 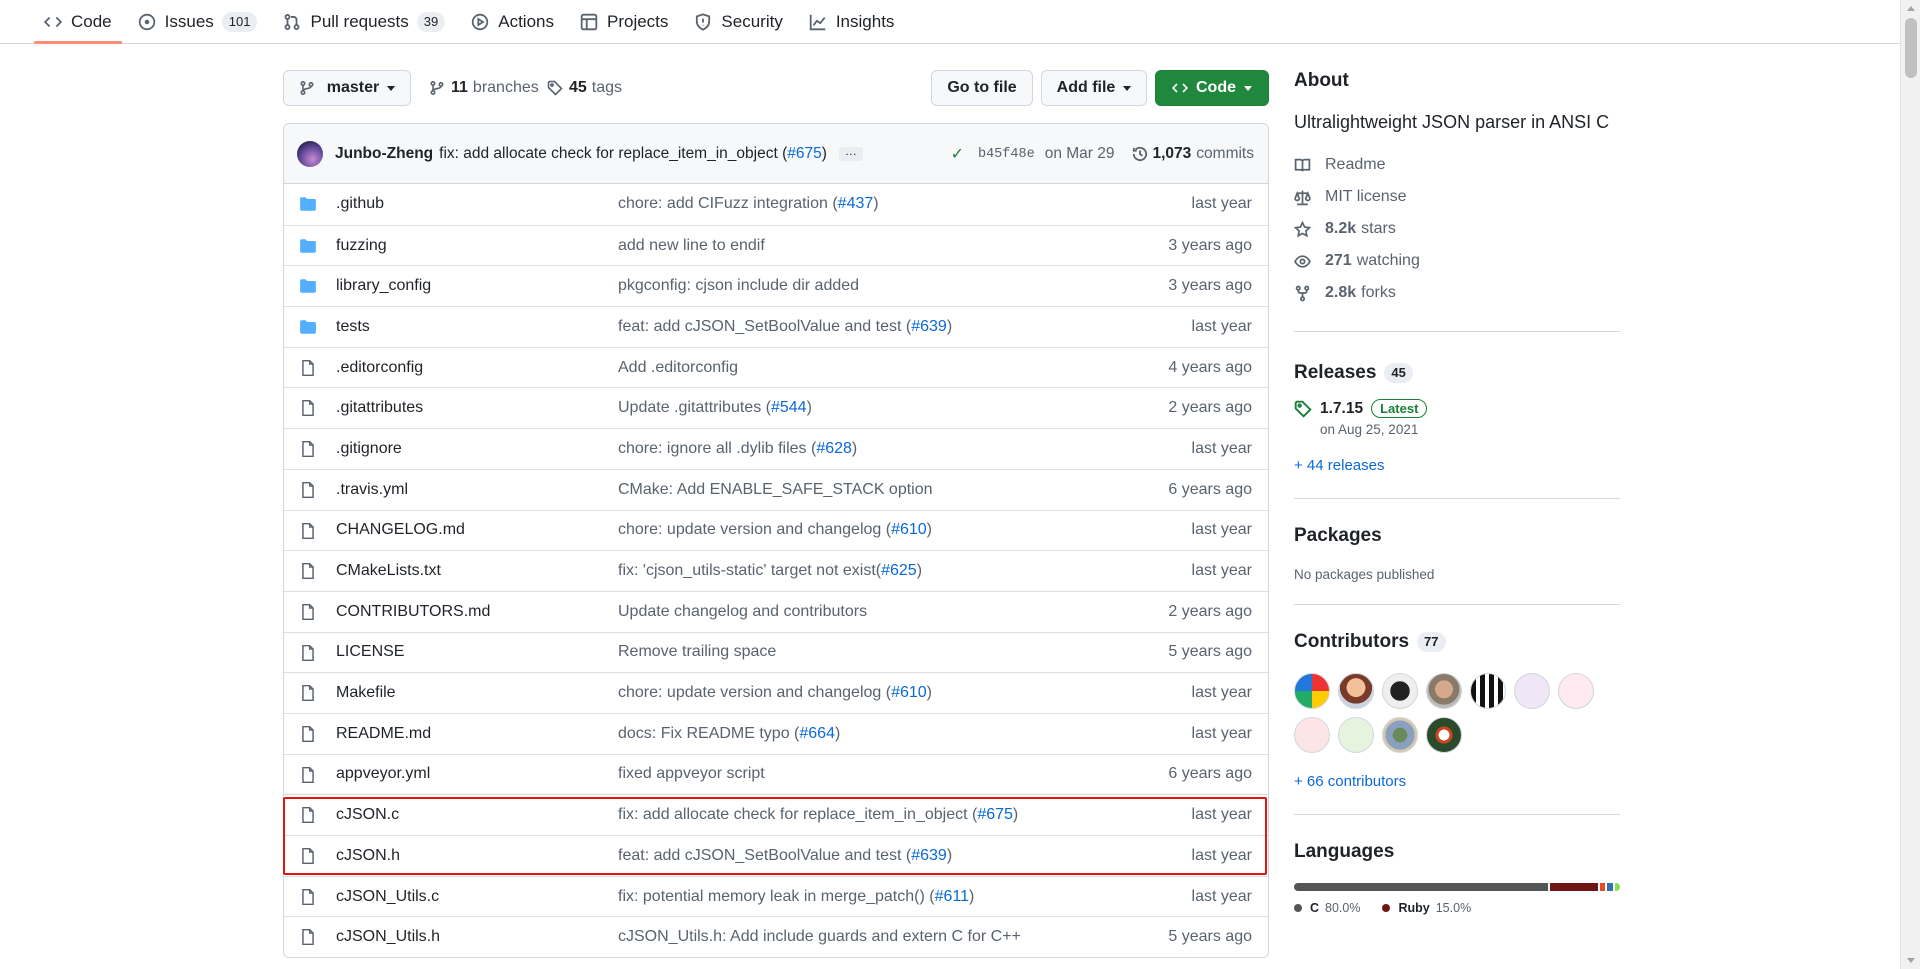 I want to click on add-file-button: Add file, so click(x=1094, y=88).